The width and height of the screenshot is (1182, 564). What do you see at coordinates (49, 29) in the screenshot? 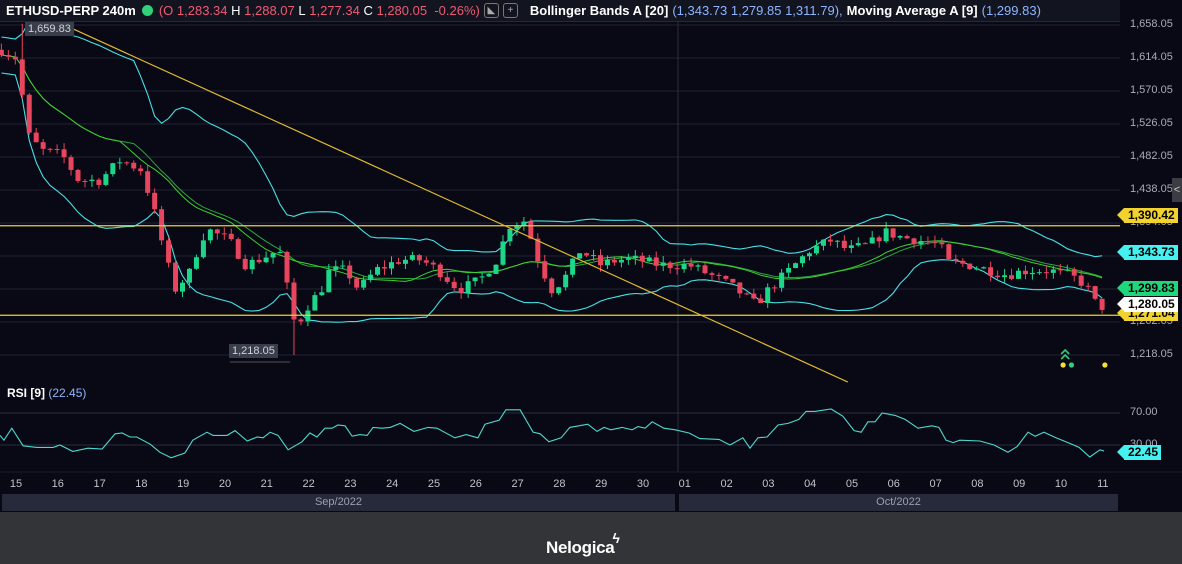
I see `max-price-label: 1,659.83` at bounding box center [49, 29].